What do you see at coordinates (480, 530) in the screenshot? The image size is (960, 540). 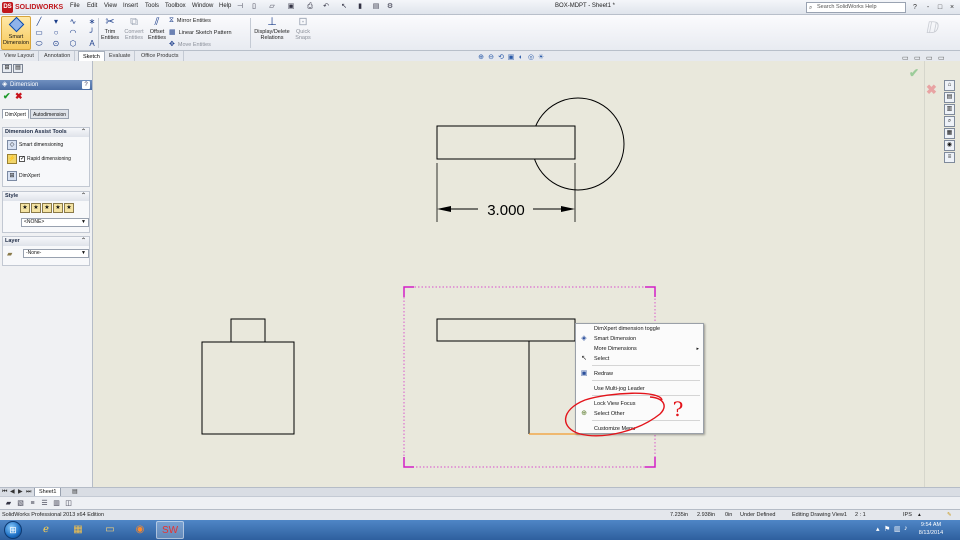 I see `windows-taskbar: ⊞ ℯ ▦ ▭ ◉ SW ▴ ⚑ ▥ ♪ 9:54 AM 8/13/2014` at bounding box center [480, 530].